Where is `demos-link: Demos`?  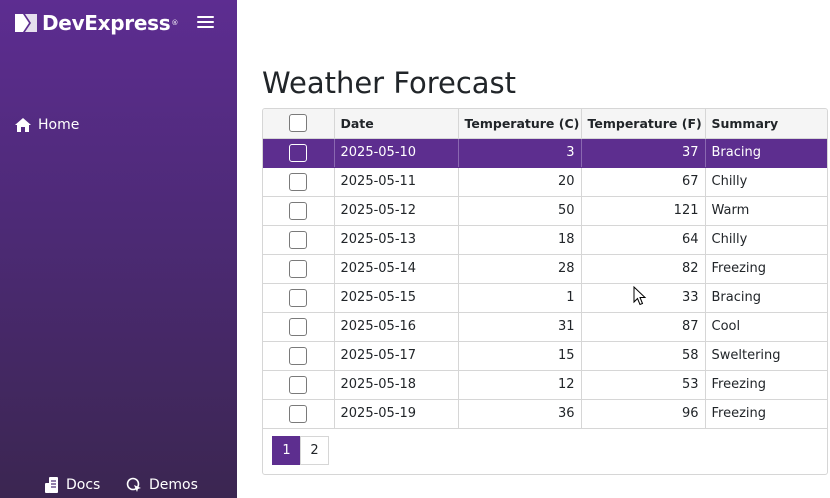
demos-link: Demos is located at coordinates (162, 485).